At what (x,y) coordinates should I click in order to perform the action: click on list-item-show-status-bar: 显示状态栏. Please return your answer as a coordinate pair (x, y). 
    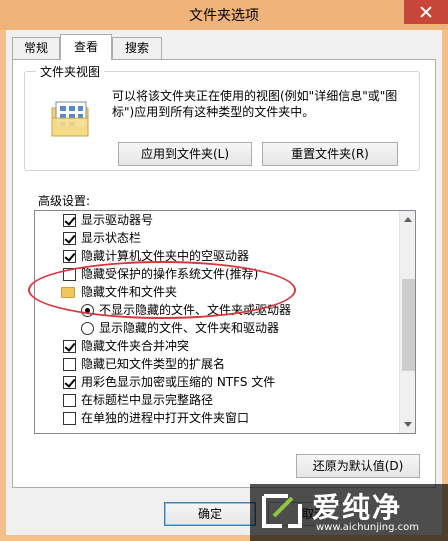
    Looking at the image, I should click on (216, 238).